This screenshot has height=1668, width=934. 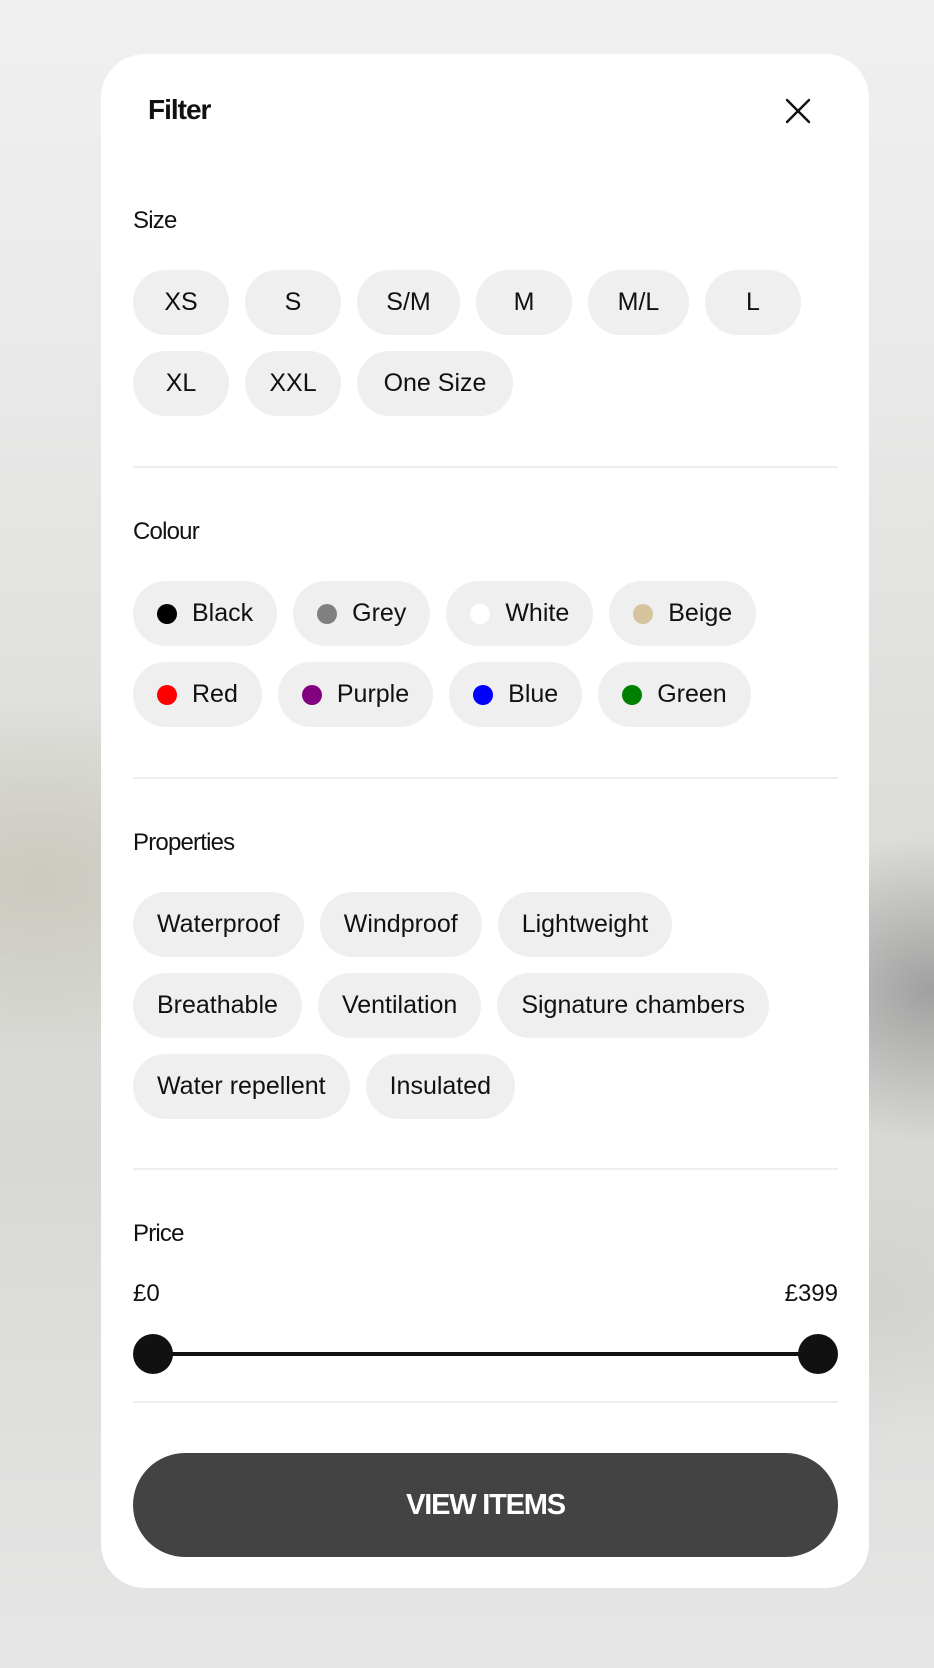 I want to click on price-section: Price £0 £399, so click(x=485, y=1297).